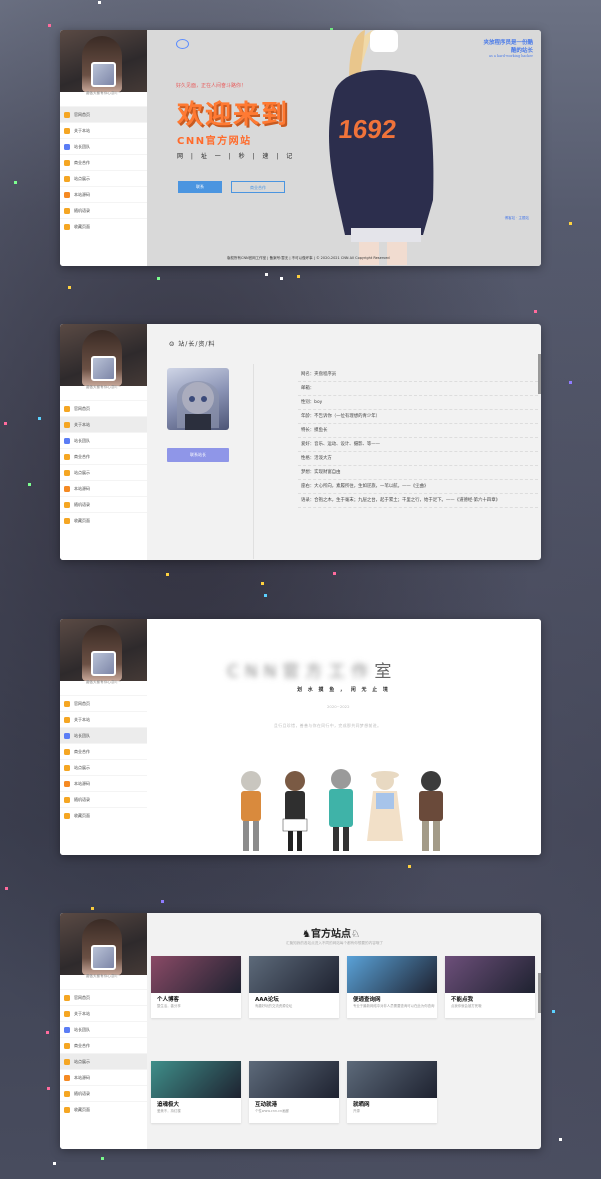 The image size is (601, 1179). I want to click on sidebar-item-label: 站点展示, so click(82, 767).